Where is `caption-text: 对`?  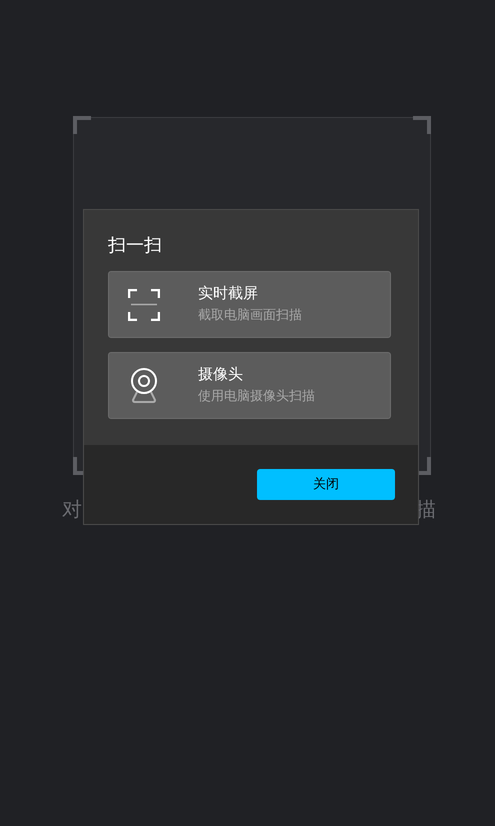
caption-text: 对 is located at coordinates (72, 509).